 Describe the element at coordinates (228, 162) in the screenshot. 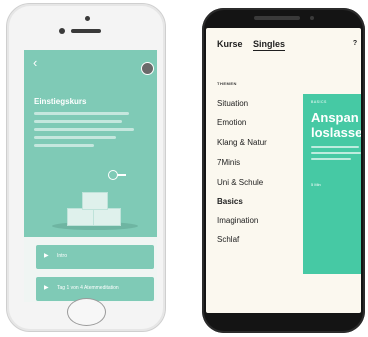

I see `topic-7minis: 7Minis` at that location.